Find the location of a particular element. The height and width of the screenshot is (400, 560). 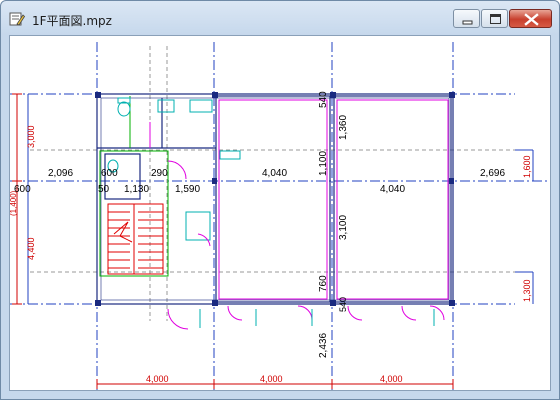

dim-bottom-4000-b: 4,000 is located at coordinates (271, 379).